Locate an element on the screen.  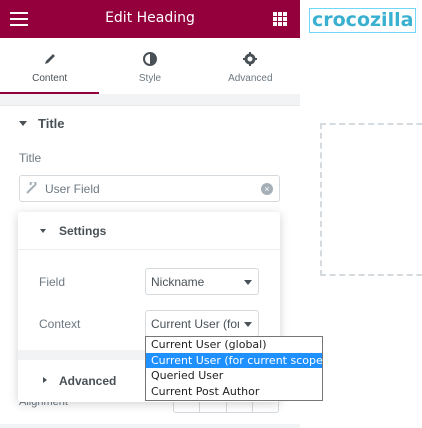
title-field-label: Title is located at coordinates (30, 158).